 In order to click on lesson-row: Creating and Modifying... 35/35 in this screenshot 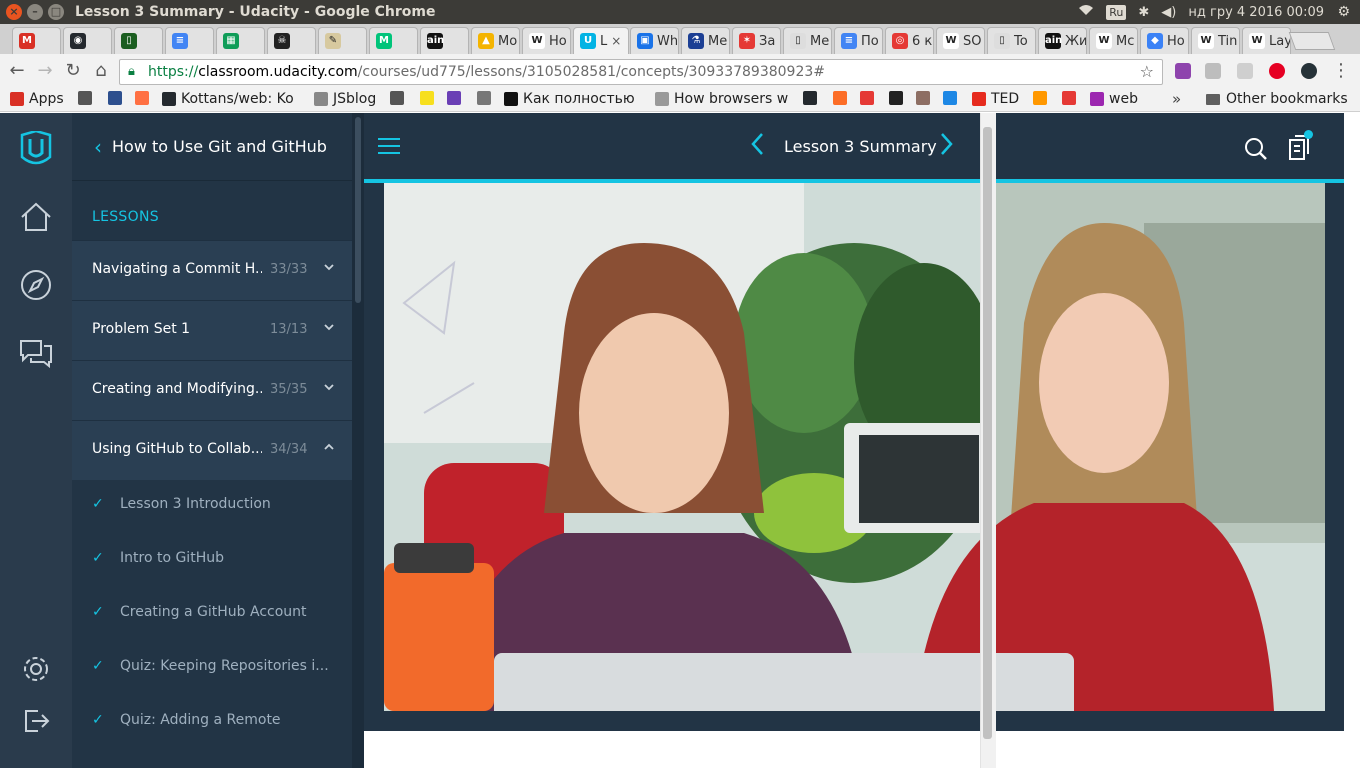, I will do `click(212, 390)`.